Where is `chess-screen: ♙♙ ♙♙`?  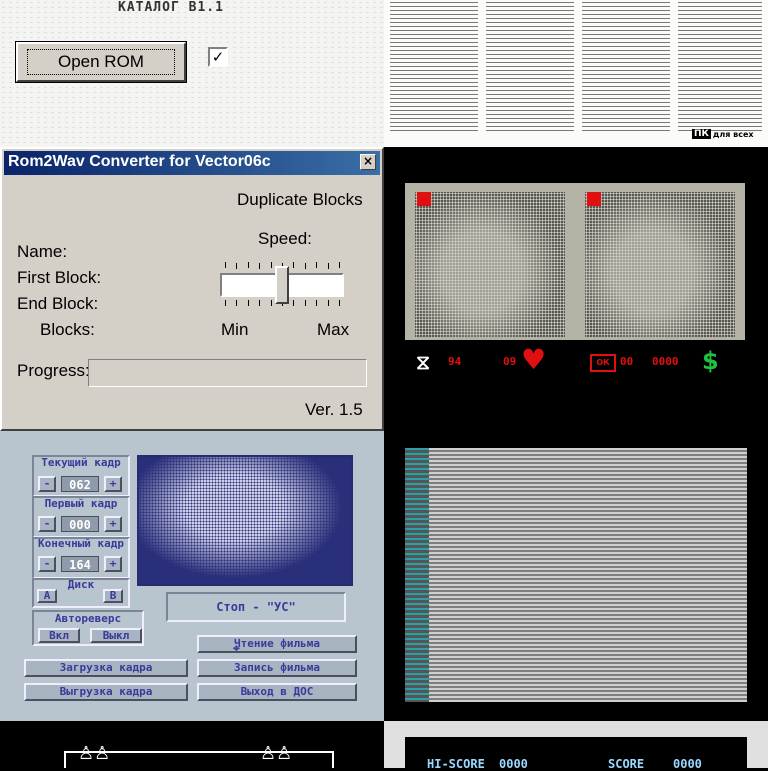
chess-screen: ♙♙ ♙♙ is located at coordinates (192, 744).